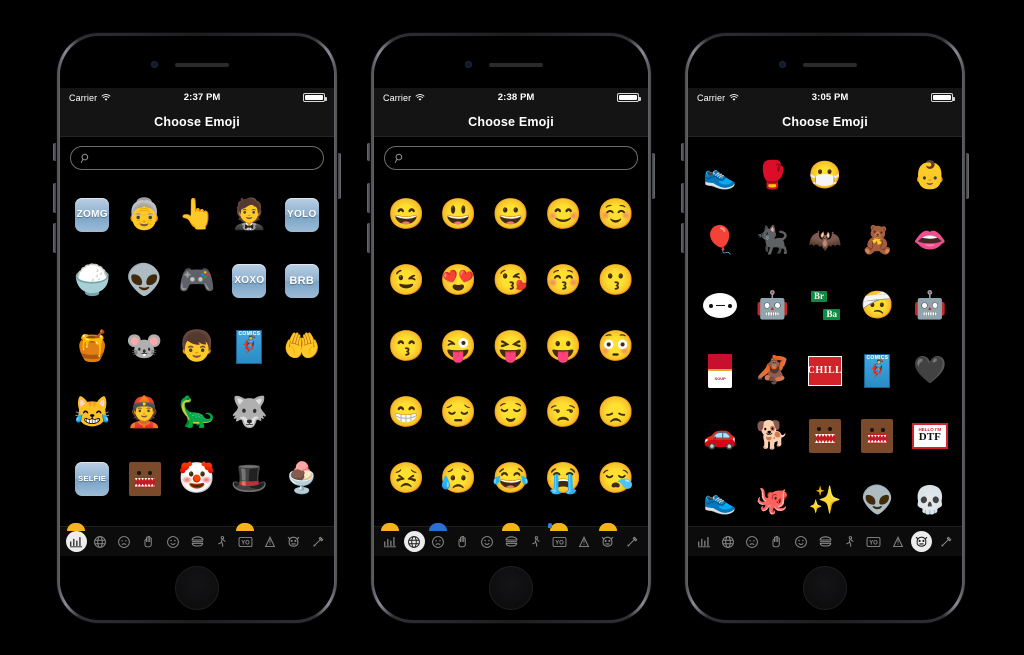 This screenshot has width=1024, height=655. Describe the element at coordinates (825, 370) in the screenshot. I see `emoji-cell: CHILL` at that location.